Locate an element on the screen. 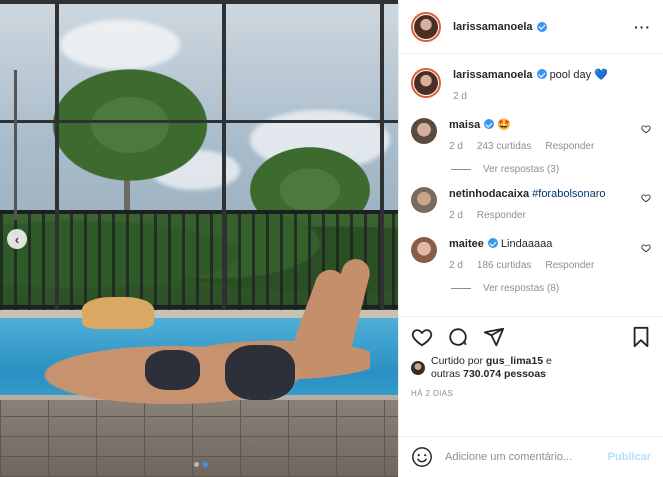  bookmark-icon is located at coordinates (641, 337).